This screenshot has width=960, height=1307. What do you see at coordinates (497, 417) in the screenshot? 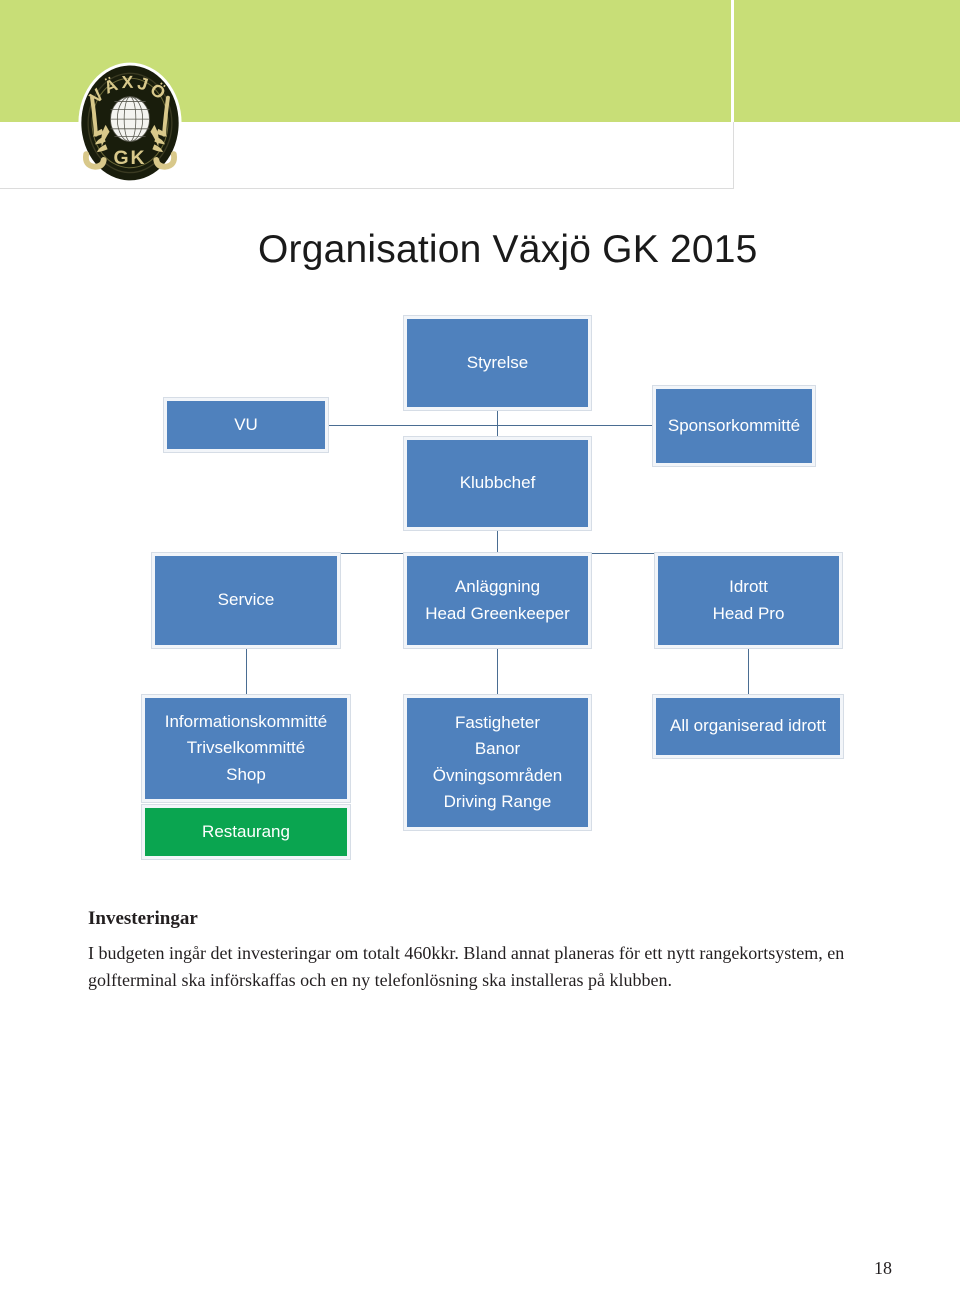
I see `connector-styrelse-down` at bounding box center [497, 417].